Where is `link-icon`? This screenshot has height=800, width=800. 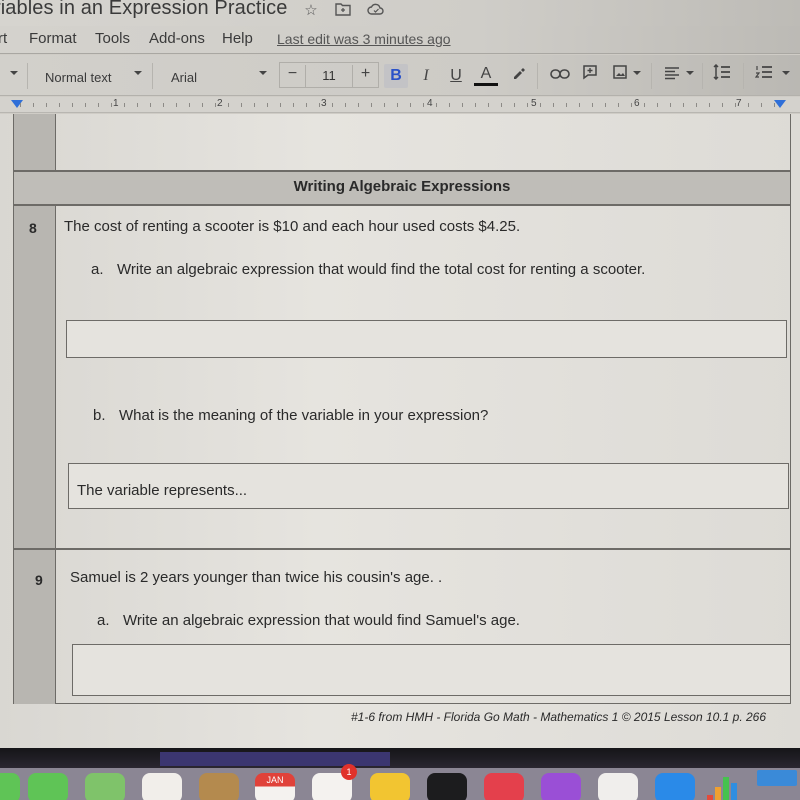
link-icon is located at coordinates (560, 76).